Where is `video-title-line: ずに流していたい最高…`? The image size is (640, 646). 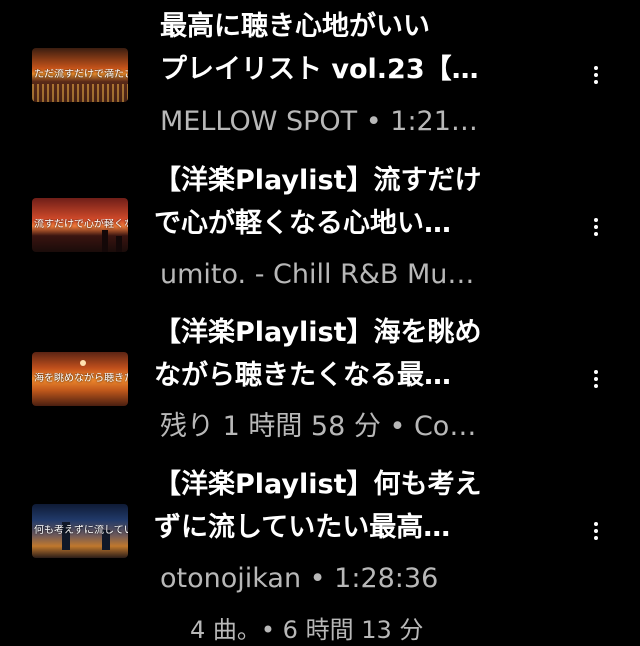 video-title-line: ずに流していたい最高… is located at coordinates (302, 527).